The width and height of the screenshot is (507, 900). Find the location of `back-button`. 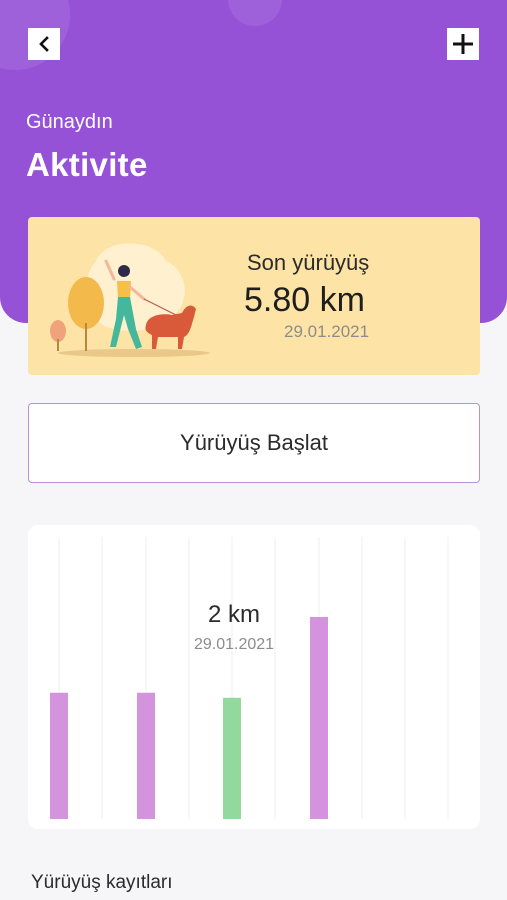

back-button is located at coordinates (44, 44).